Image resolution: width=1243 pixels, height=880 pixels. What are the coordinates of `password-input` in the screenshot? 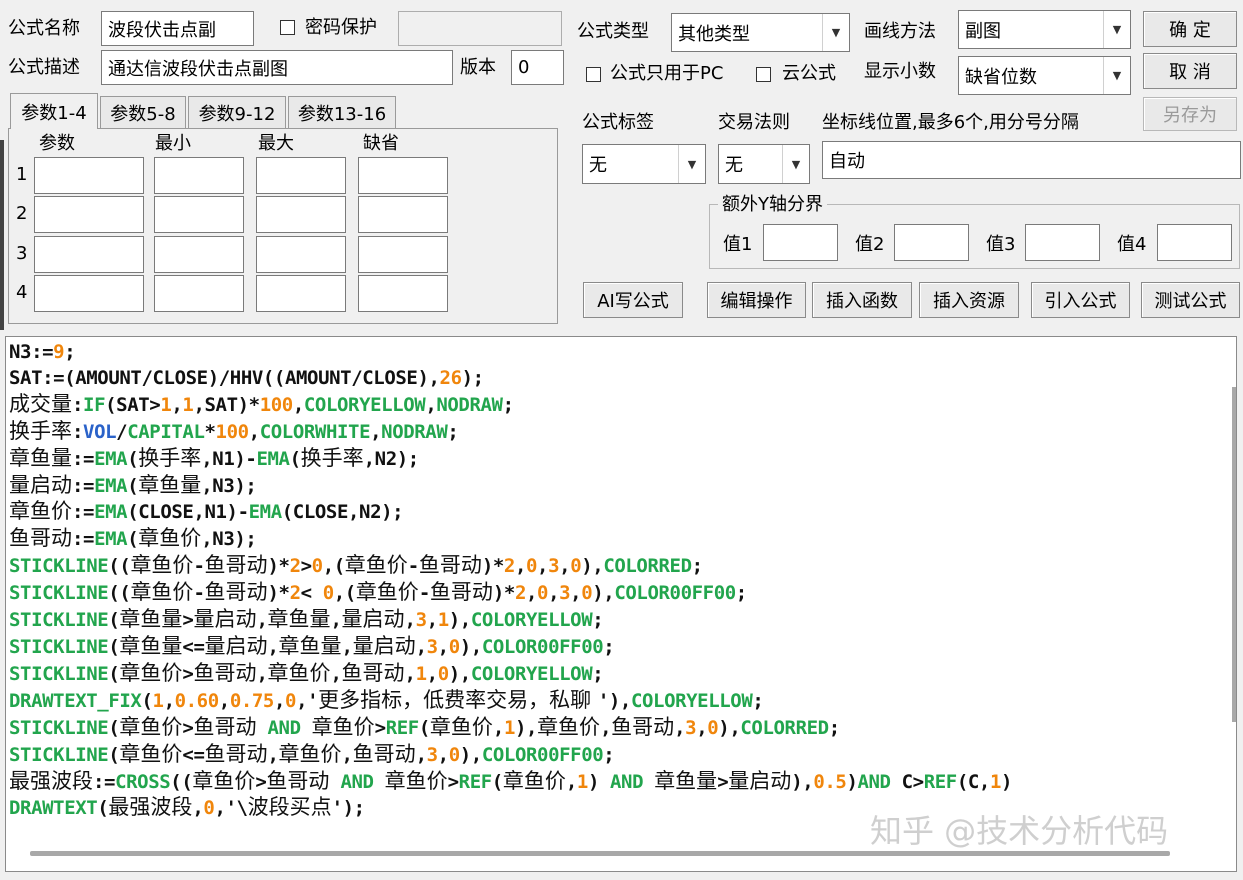 It's located at (480, 28).